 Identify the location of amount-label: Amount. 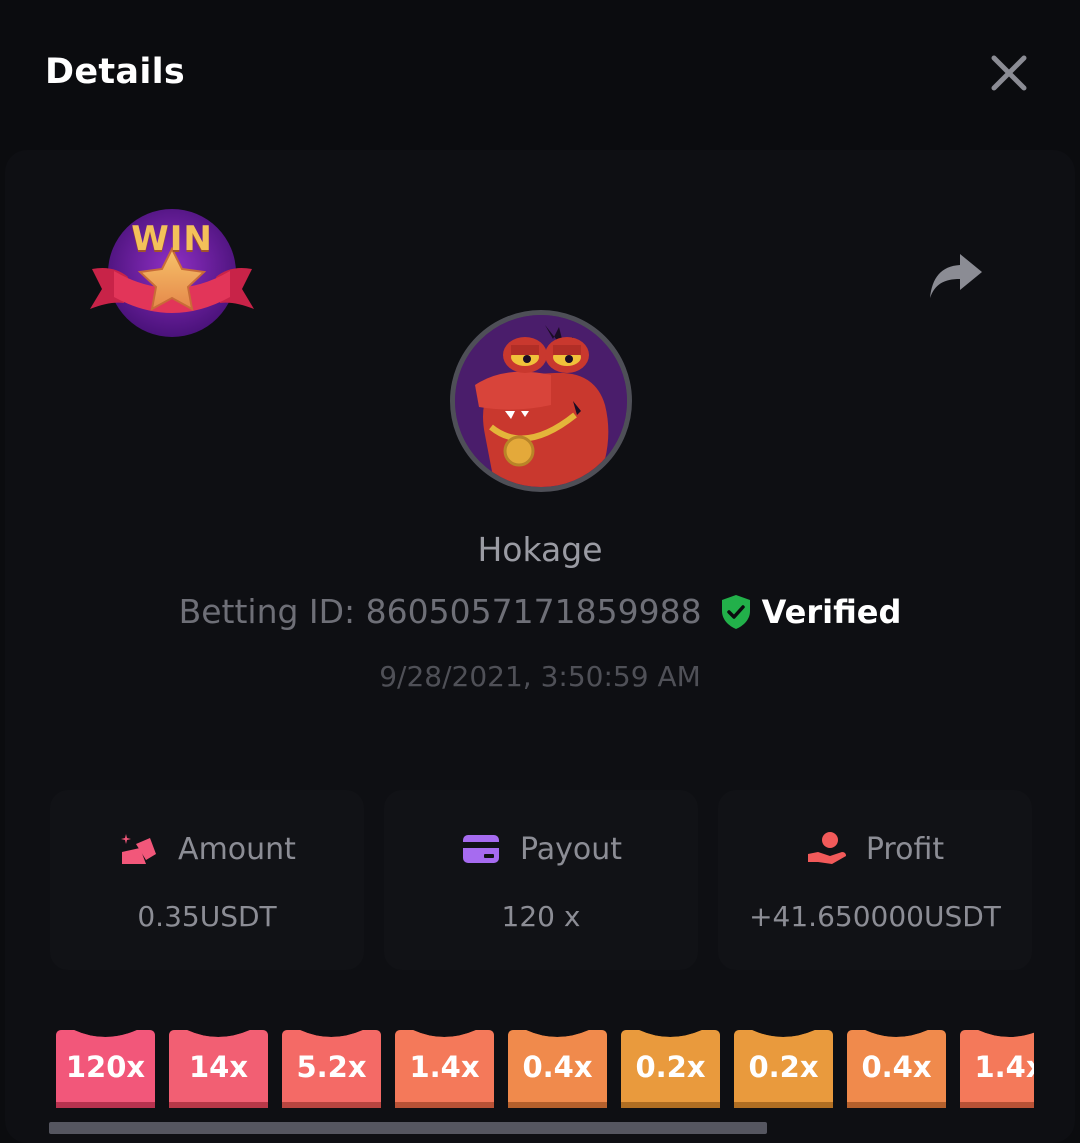
(237, 849).